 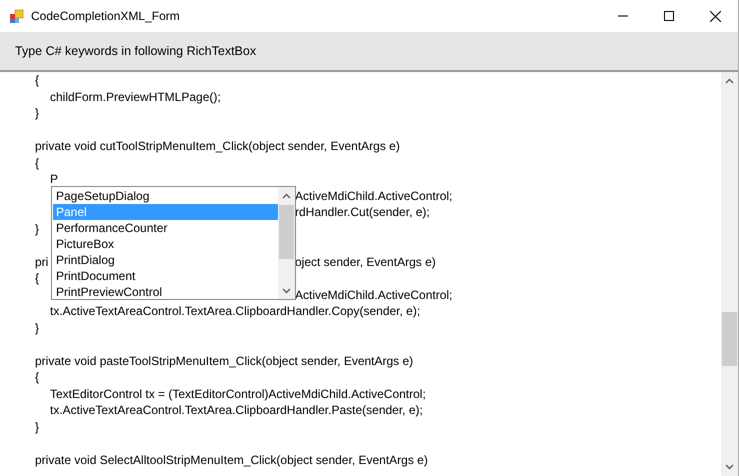 I want to click on code-line: P, so click(x=54, y=179).